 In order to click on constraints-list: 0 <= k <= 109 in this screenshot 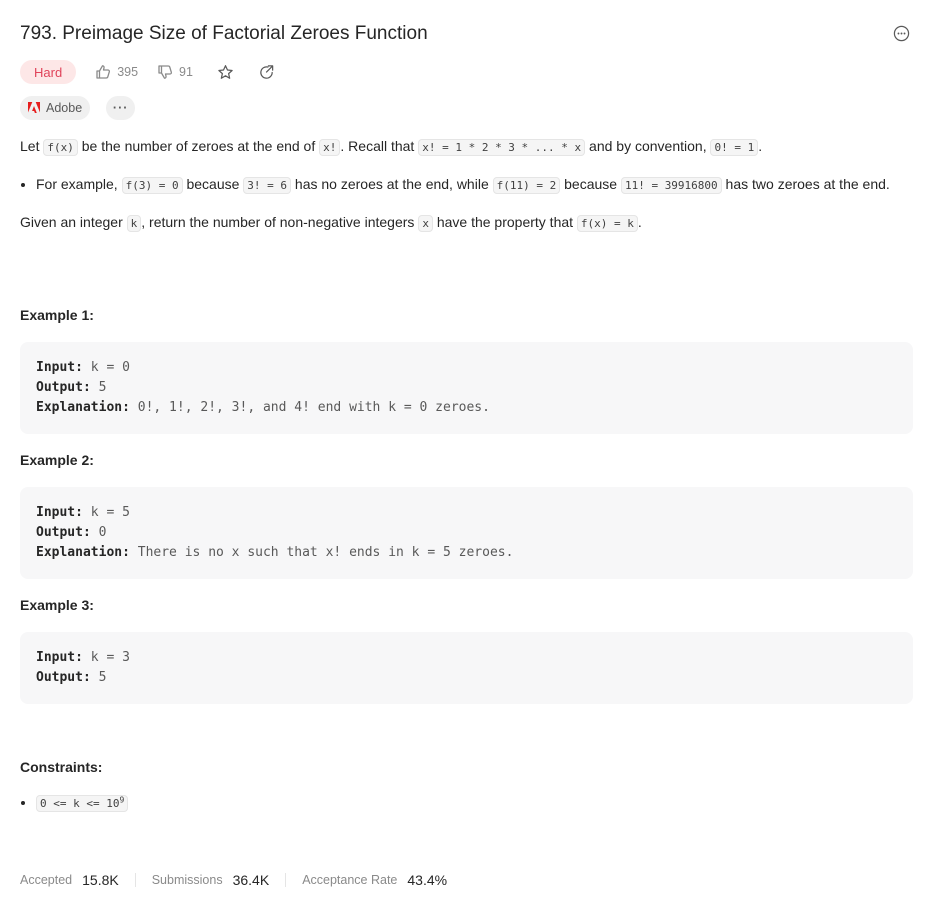, I will do `click(74, 803)`.